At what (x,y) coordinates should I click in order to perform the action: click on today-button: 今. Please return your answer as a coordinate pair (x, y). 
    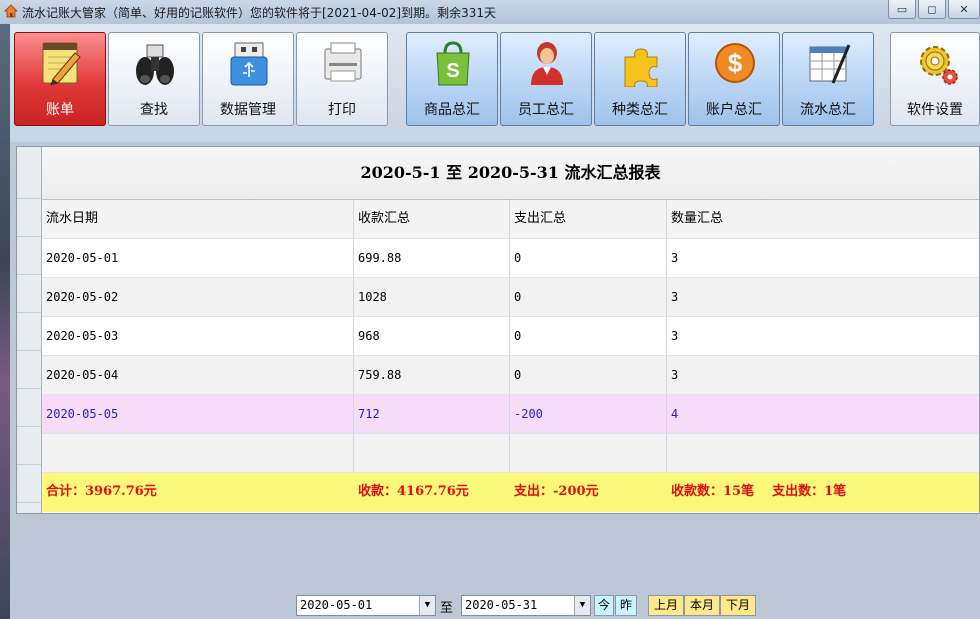
    Looking at the image, I should click on (604, 605).